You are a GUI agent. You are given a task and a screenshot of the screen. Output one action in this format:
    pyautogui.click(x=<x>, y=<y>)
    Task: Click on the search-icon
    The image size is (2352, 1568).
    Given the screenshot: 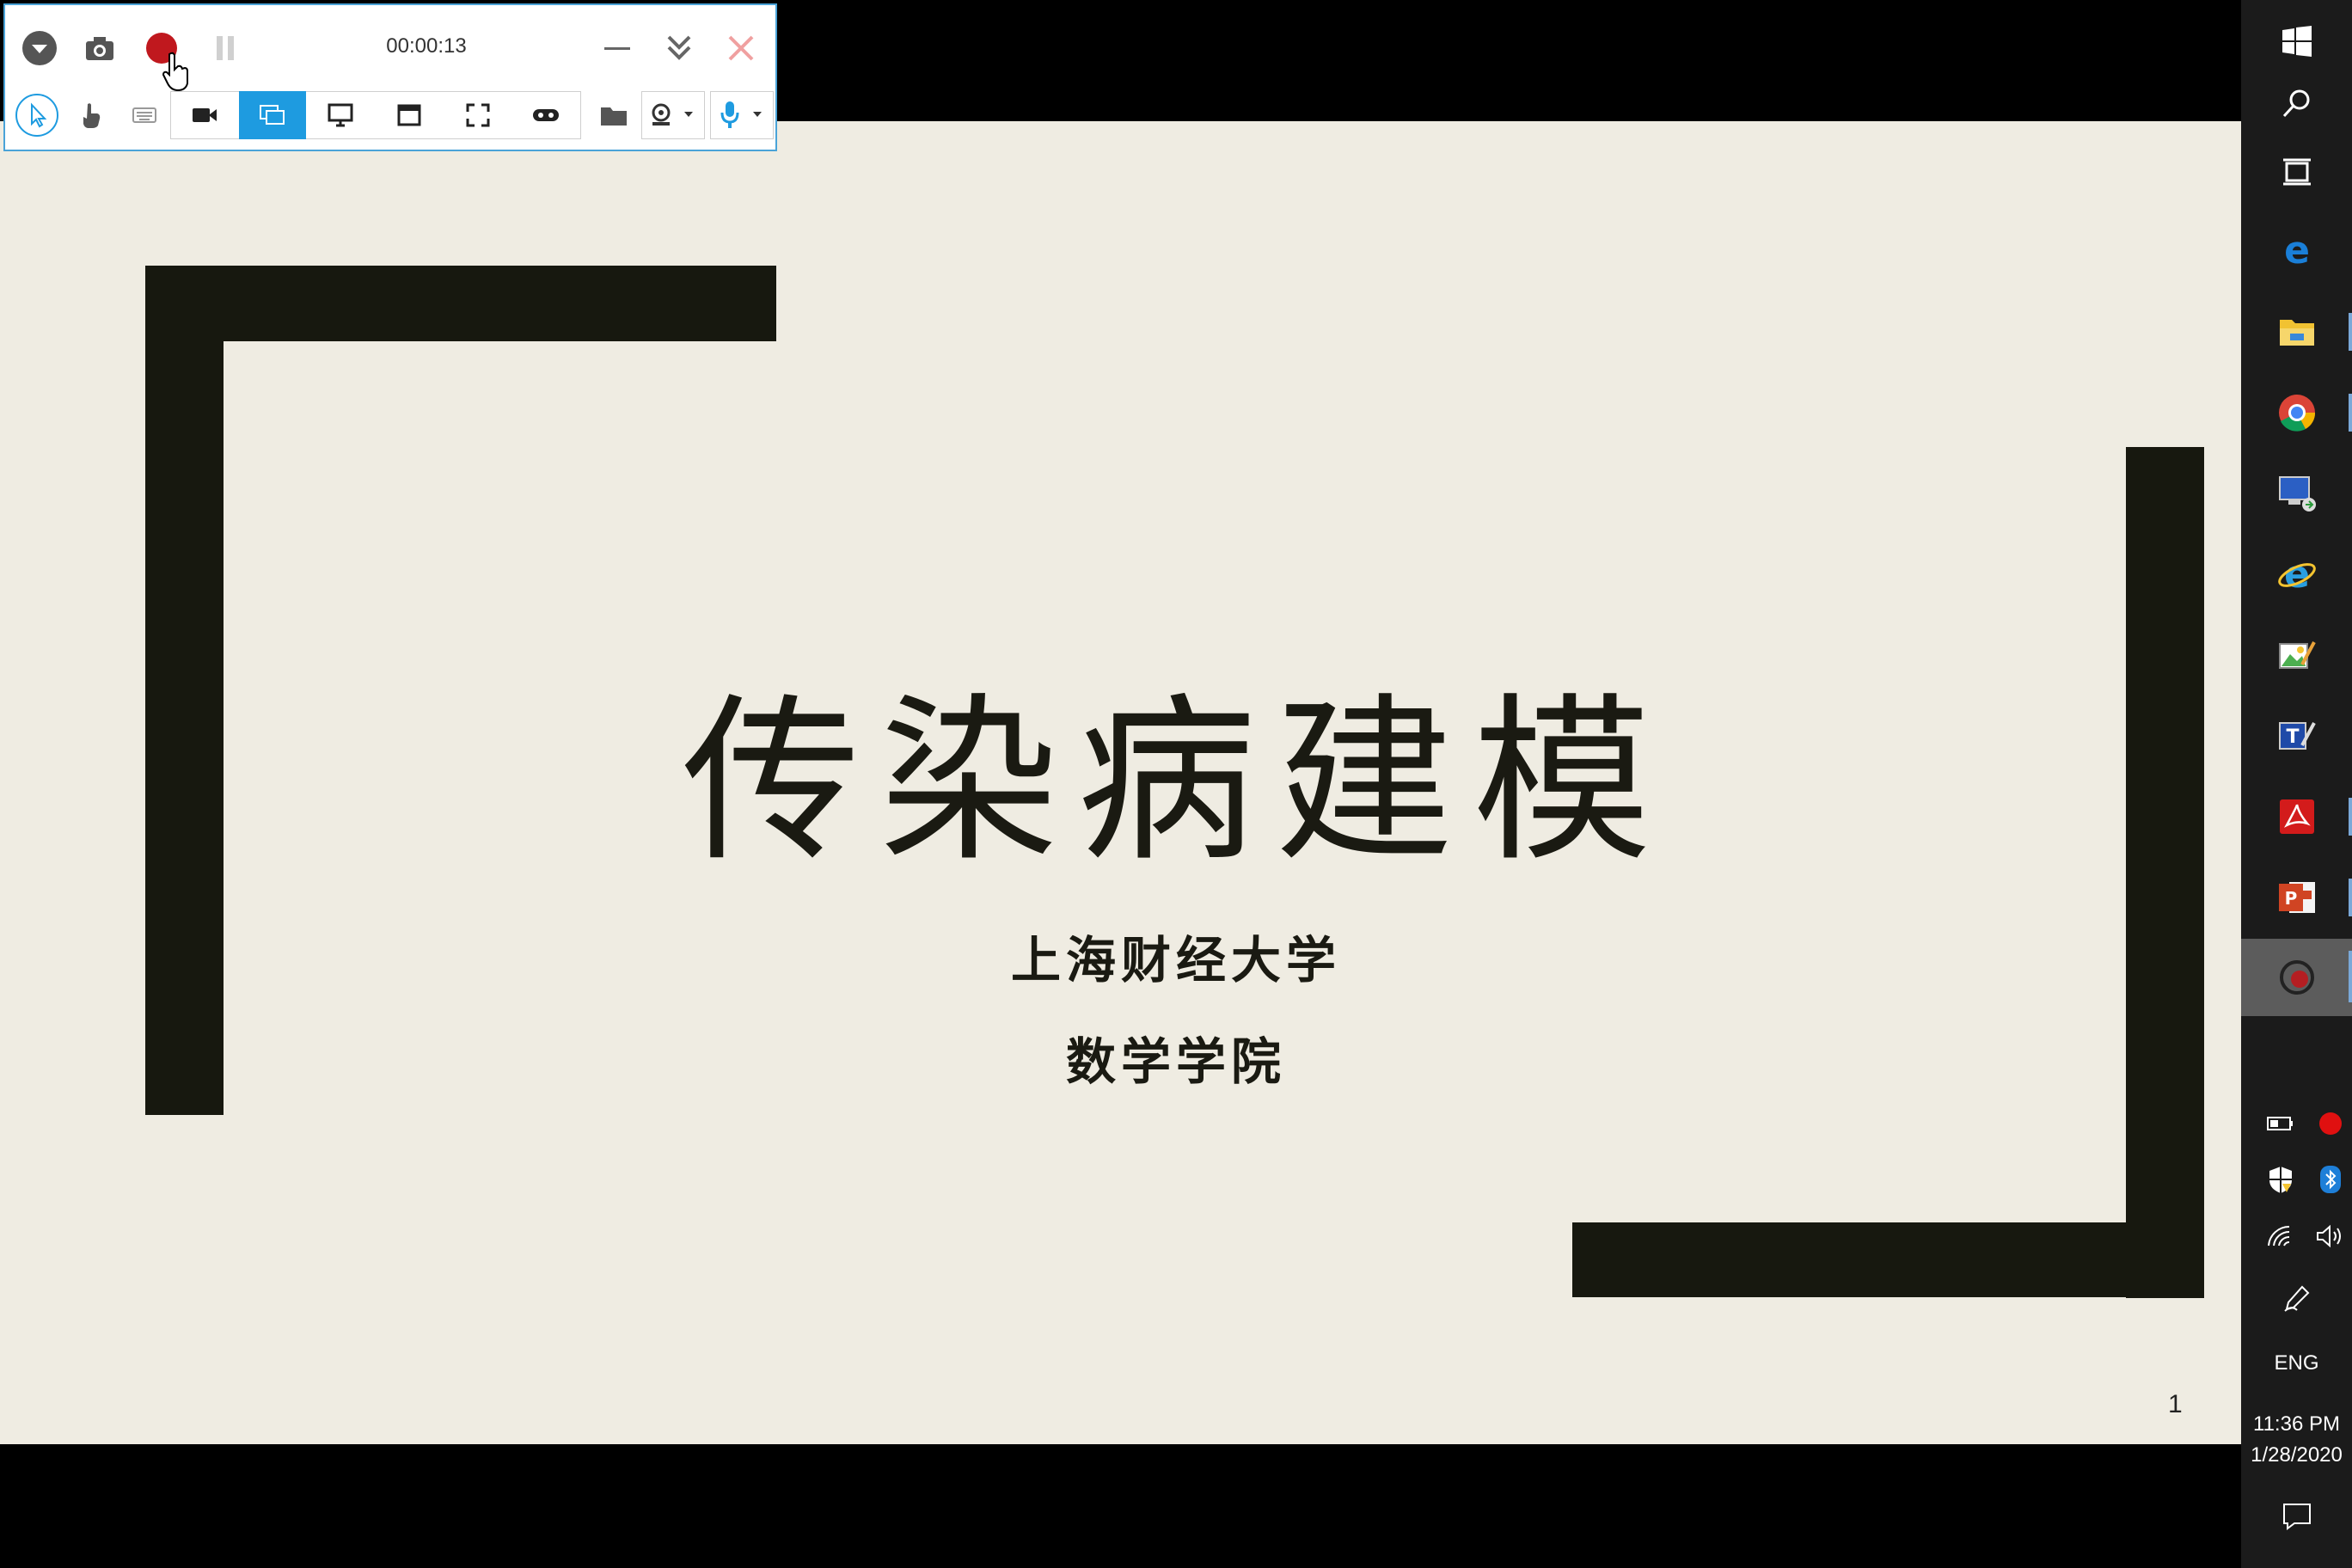 What is the action you would take?
    pyautogui.click(x=2295, y=103)
    